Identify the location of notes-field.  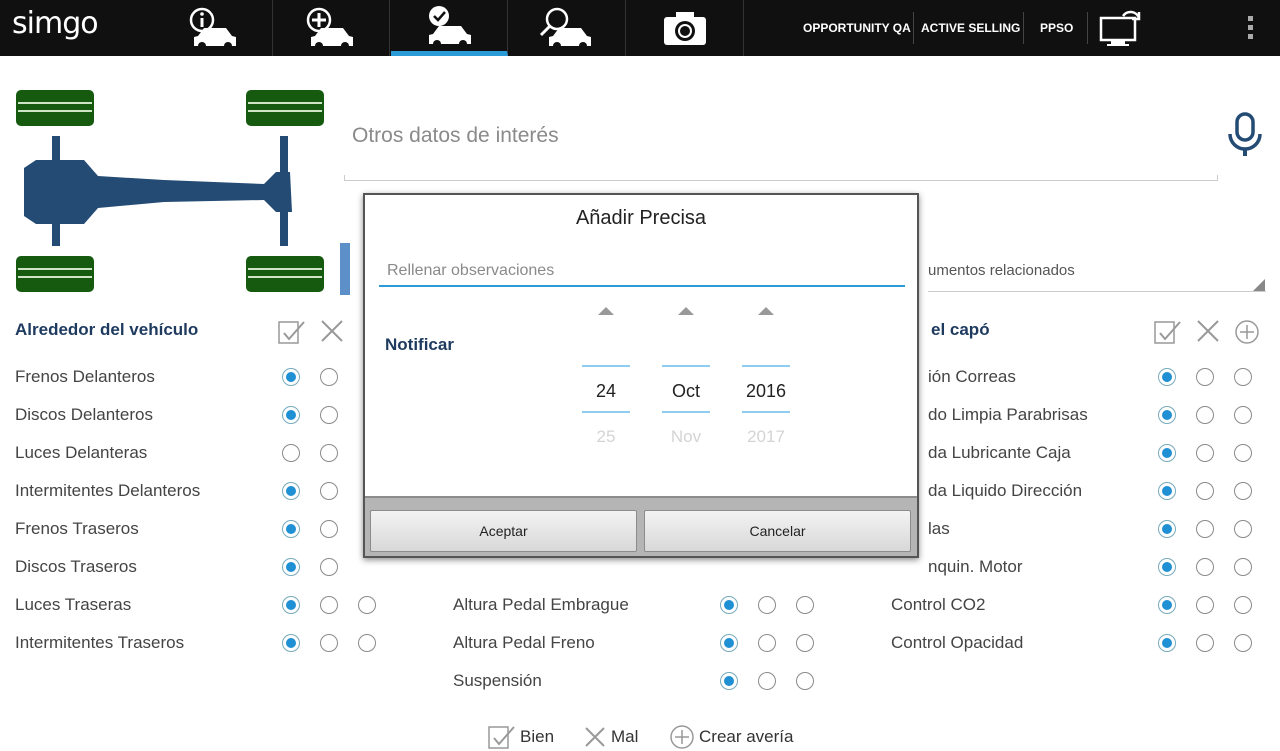
(781, 178).